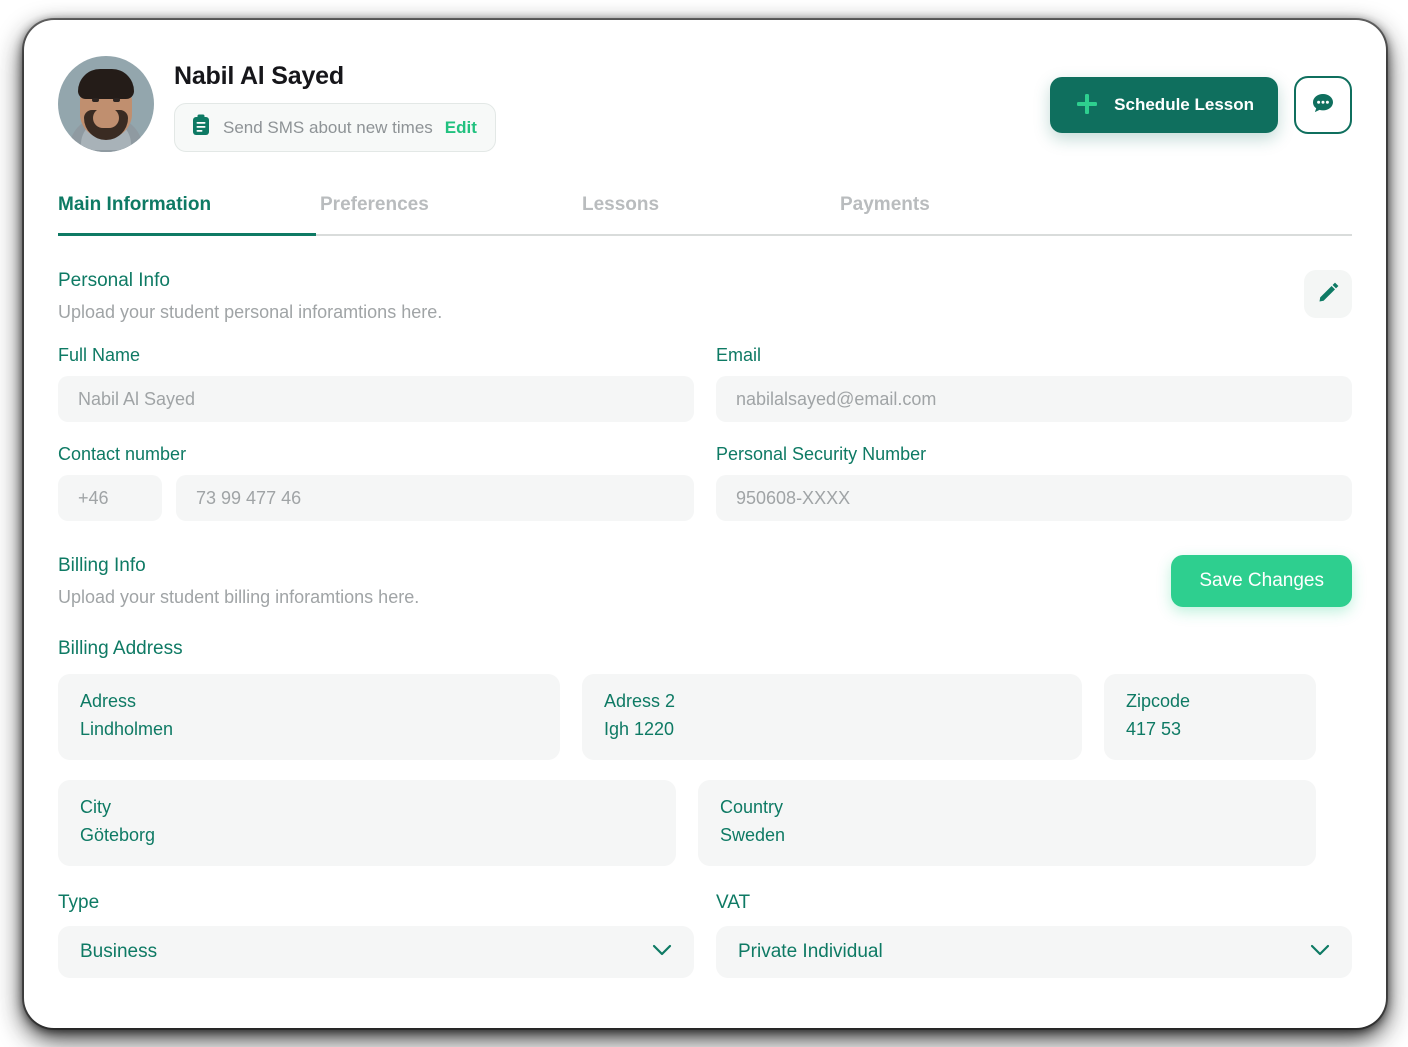  What do you see at coordinates (189, 214) in the screenshot?
I see `tab-main-information: Main Information` at bounding box center [189, 214].